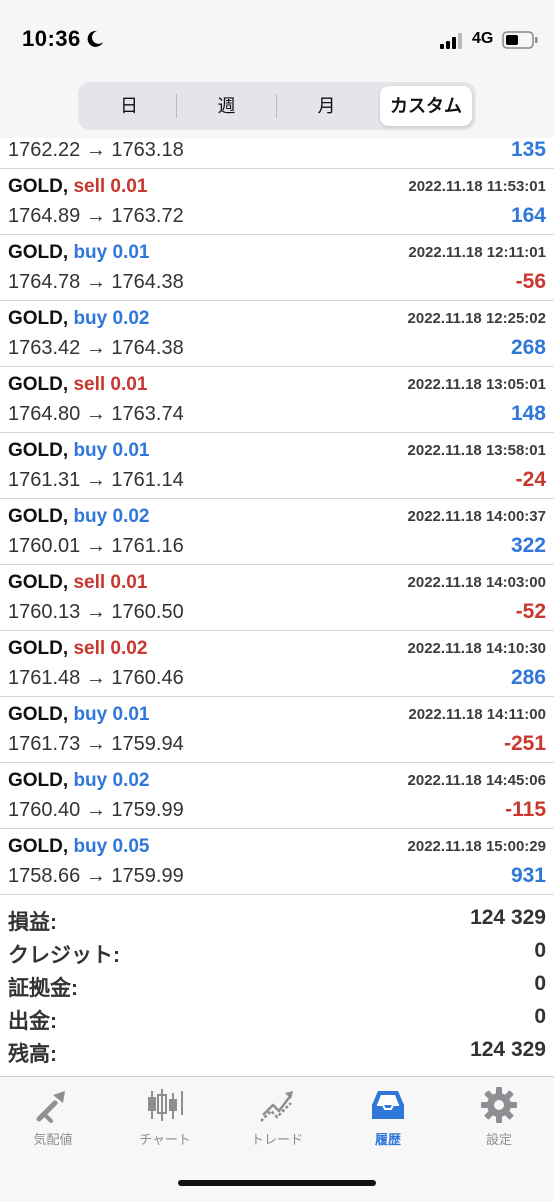 This screenshot has height=1201, width=554. Describe the element at coordinates (277, 1019) in the screenshot. I see `summary-row-withdrawal: 出金: 0` at that location.